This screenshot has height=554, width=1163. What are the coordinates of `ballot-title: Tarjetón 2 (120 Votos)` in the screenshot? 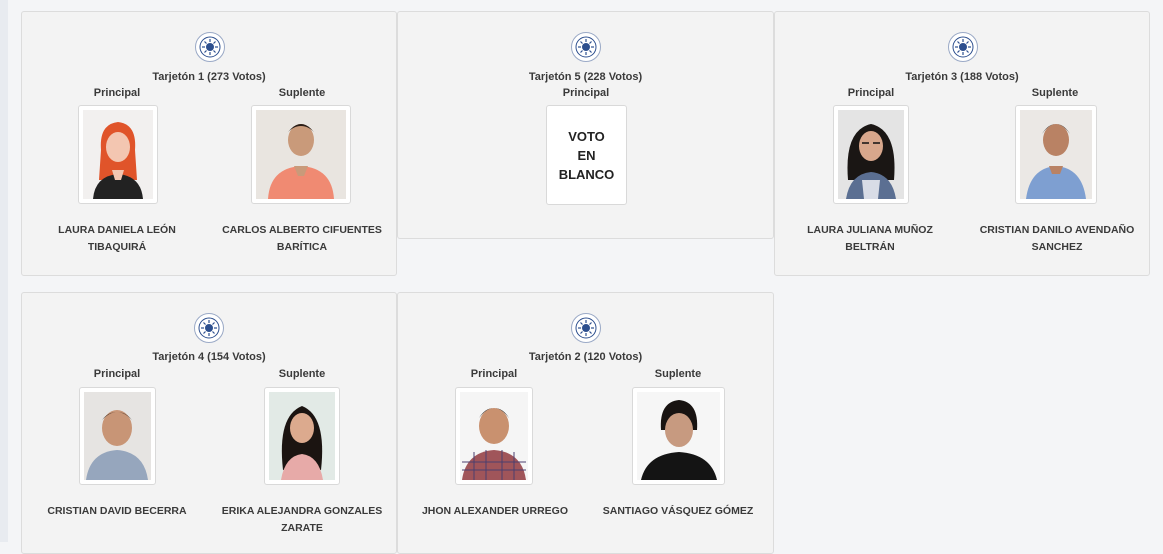 It's located at (585, 357).